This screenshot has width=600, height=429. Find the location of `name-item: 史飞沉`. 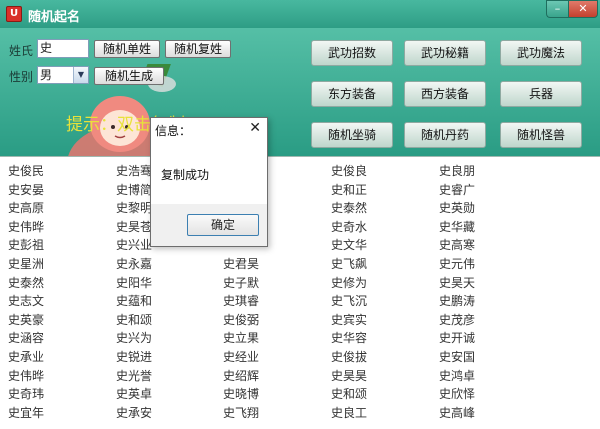

name-item: 史飞沉 is located at coordinates (349, 300).